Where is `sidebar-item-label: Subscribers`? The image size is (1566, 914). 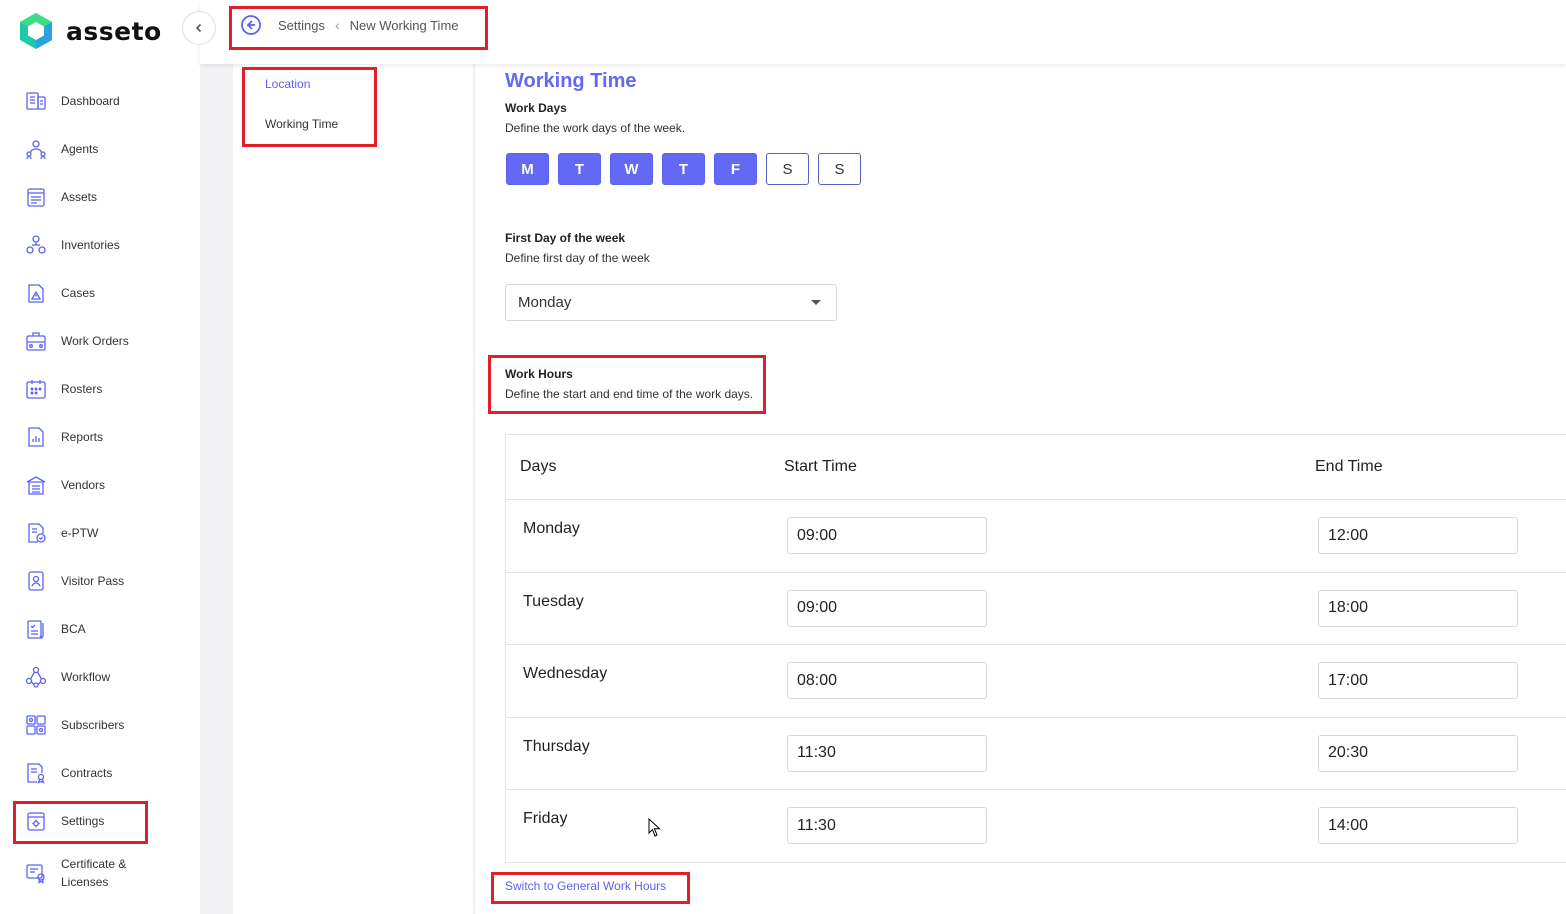 sidebar-item-label: Subscribers is located at coordinates (93, 725).